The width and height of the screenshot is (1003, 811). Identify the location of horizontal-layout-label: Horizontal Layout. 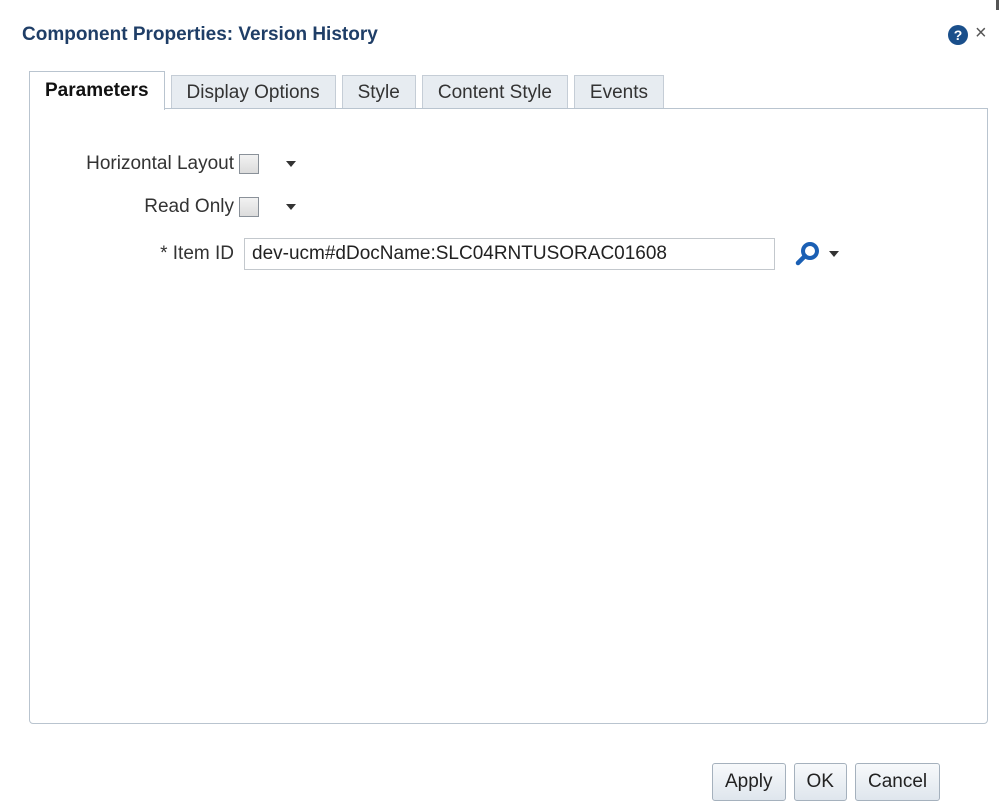
(160, 163).